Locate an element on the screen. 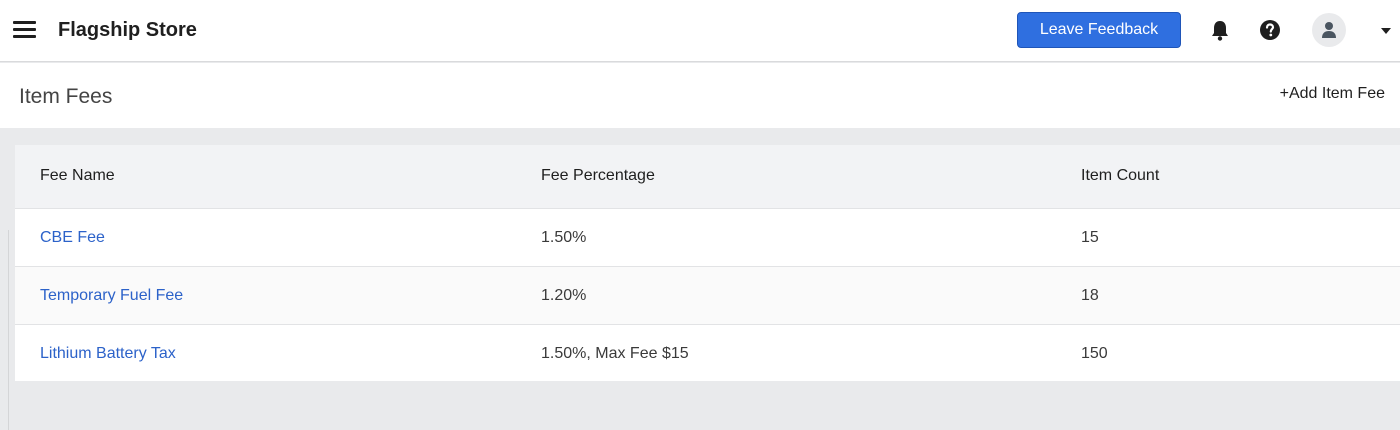 This screenshot has width=1400, height=430. add-item-fee-button: +Add Item Fee is located at coordinates (1332, 94).